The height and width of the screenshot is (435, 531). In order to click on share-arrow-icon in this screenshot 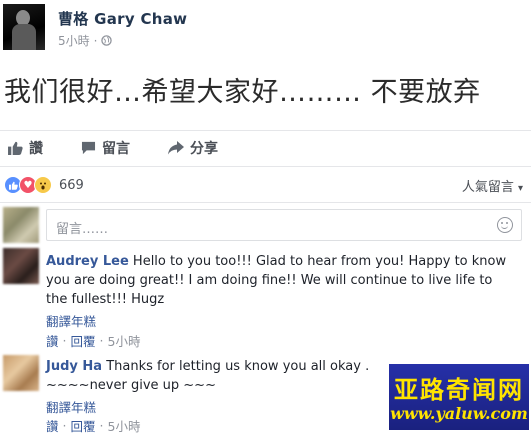, I will do `click(176, 148)`.